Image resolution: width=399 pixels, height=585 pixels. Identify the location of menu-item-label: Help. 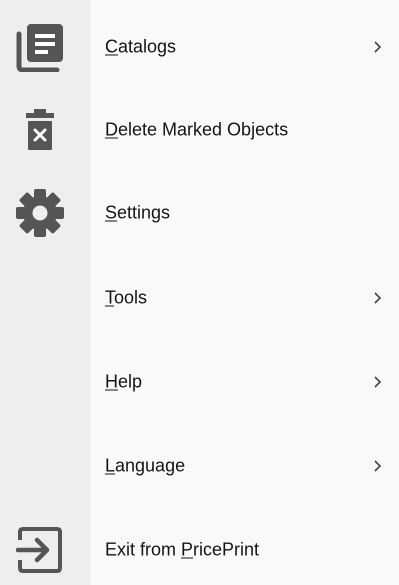
(124, 381).